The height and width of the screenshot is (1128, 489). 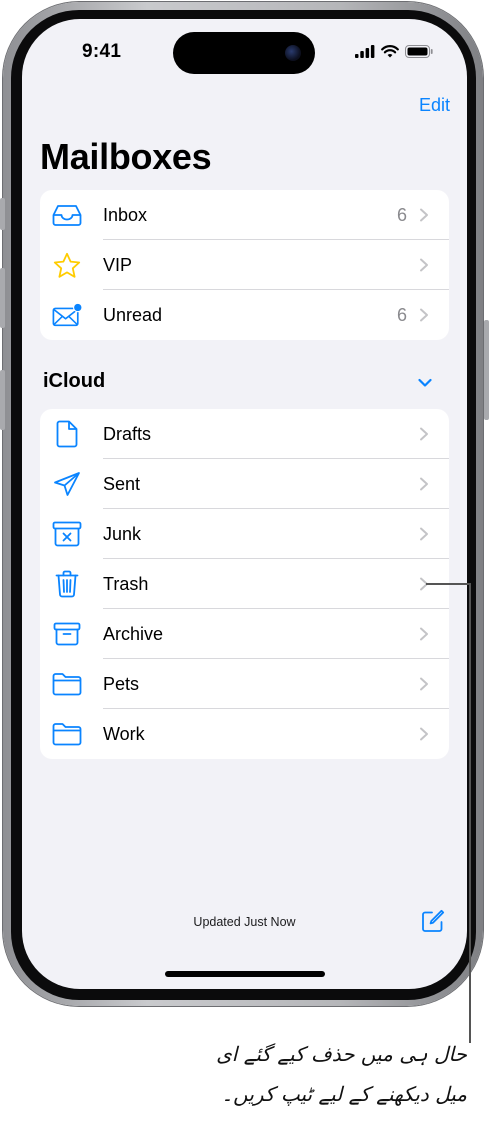 What do you see at coordinates (244, 53) in the screenshot?
I see `dynamic-island` at bounding box center [244, 53].